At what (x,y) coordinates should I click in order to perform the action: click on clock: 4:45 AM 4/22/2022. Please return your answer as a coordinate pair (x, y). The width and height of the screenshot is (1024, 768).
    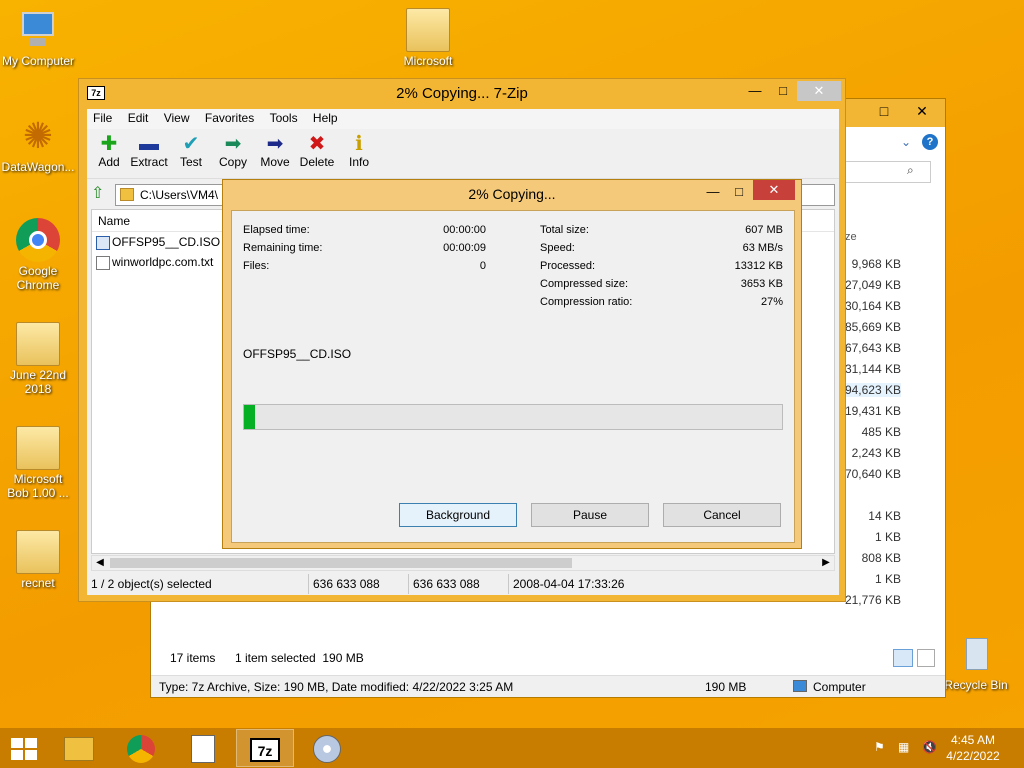
    Looking at the image, I should click on (973, 748).